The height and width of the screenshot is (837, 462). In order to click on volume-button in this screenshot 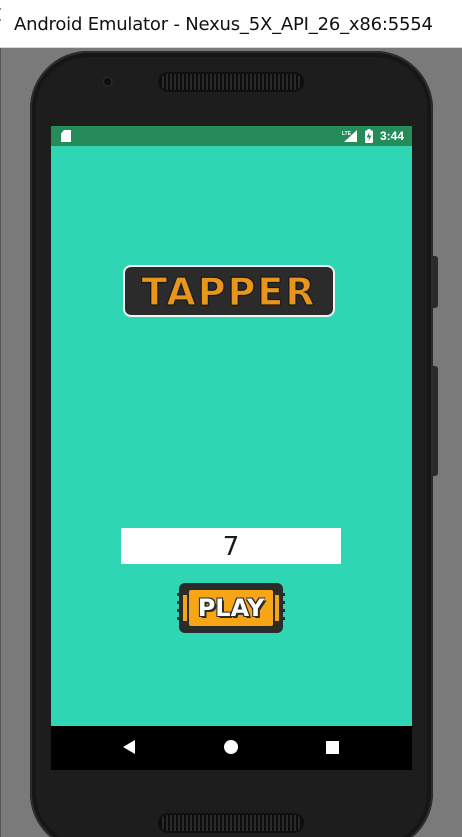, I will do `click(435, 421)`.